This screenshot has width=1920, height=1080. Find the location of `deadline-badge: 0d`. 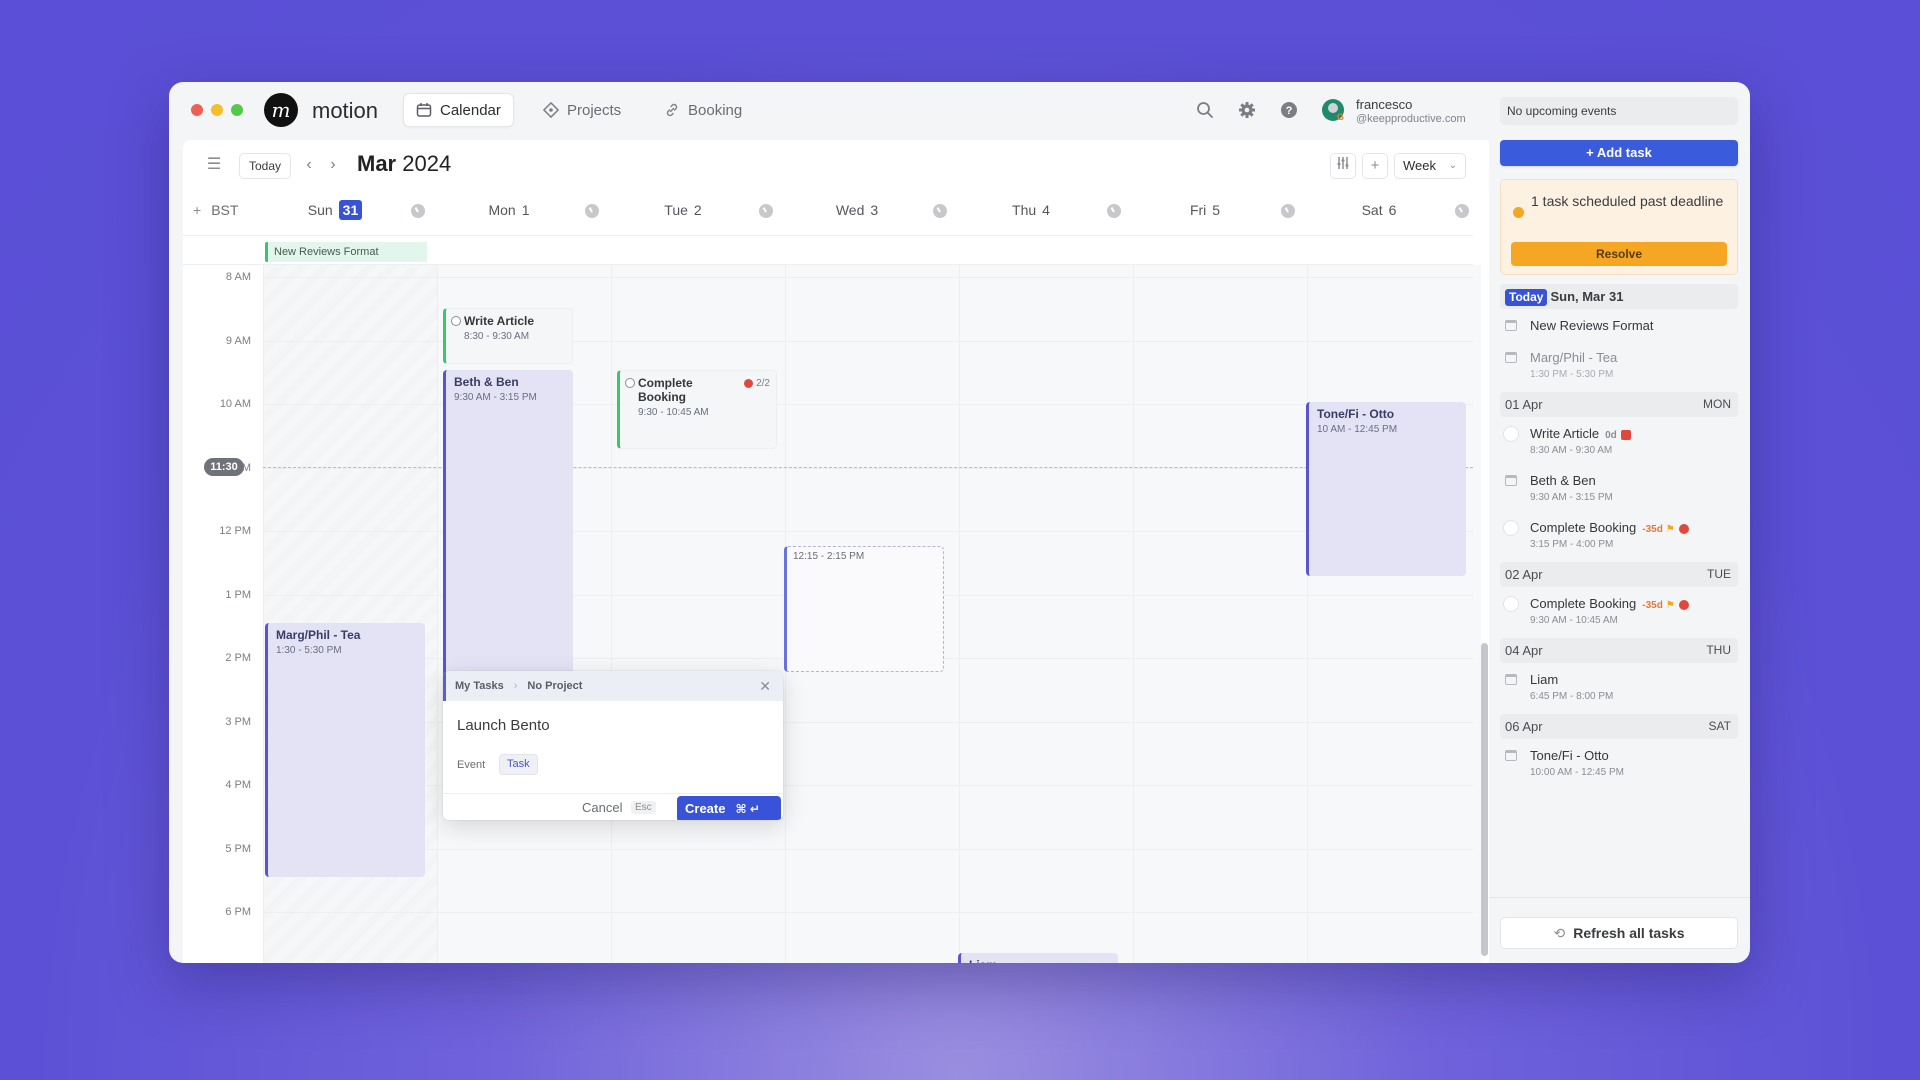

deadline-badge: 0d is located at coordinates (1611, 435).